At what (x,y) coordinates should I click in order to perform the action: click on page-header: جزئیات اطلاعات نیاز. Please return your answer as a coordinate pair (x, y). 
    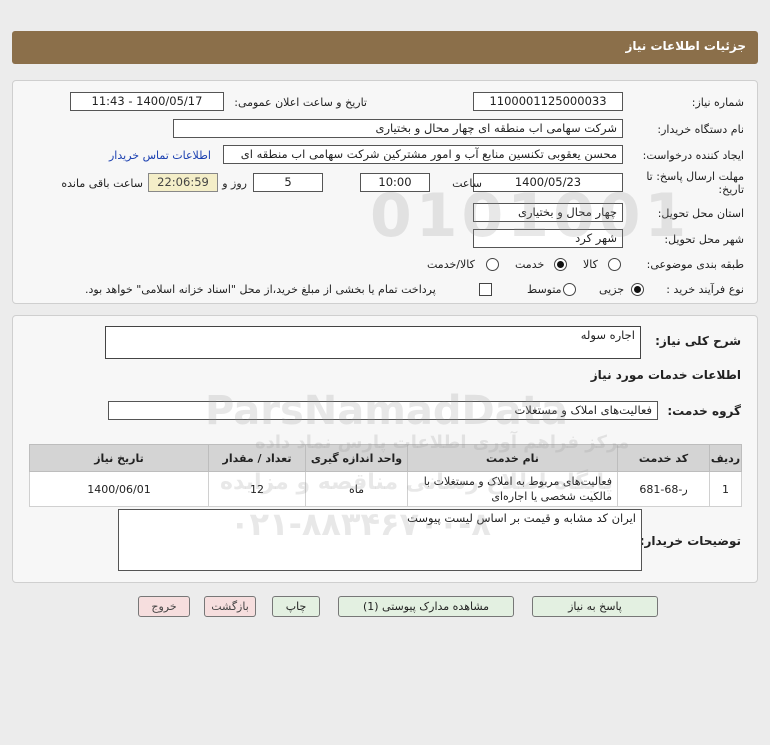
    Looking at the image, I should click on (385, 47).